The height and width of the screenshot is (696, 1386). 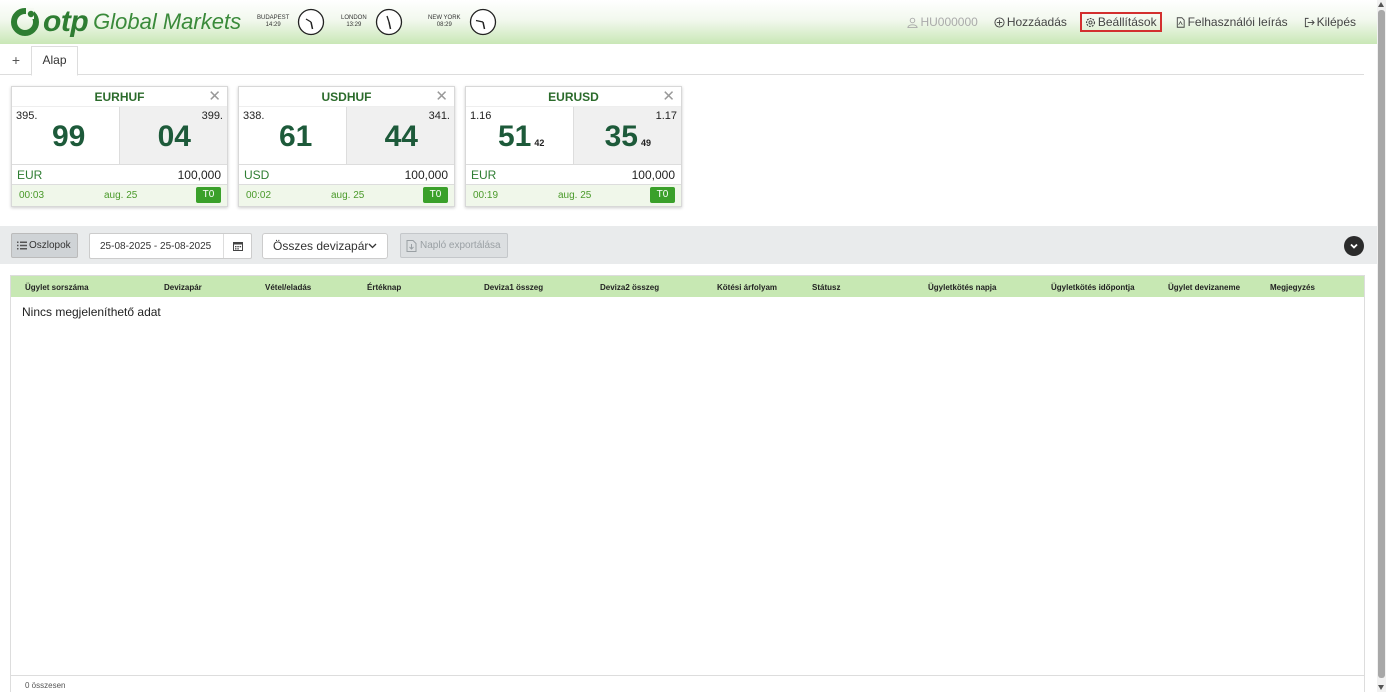 I want to click on buy-price-button: 1.17 35 49, so click(x=627, y=135).